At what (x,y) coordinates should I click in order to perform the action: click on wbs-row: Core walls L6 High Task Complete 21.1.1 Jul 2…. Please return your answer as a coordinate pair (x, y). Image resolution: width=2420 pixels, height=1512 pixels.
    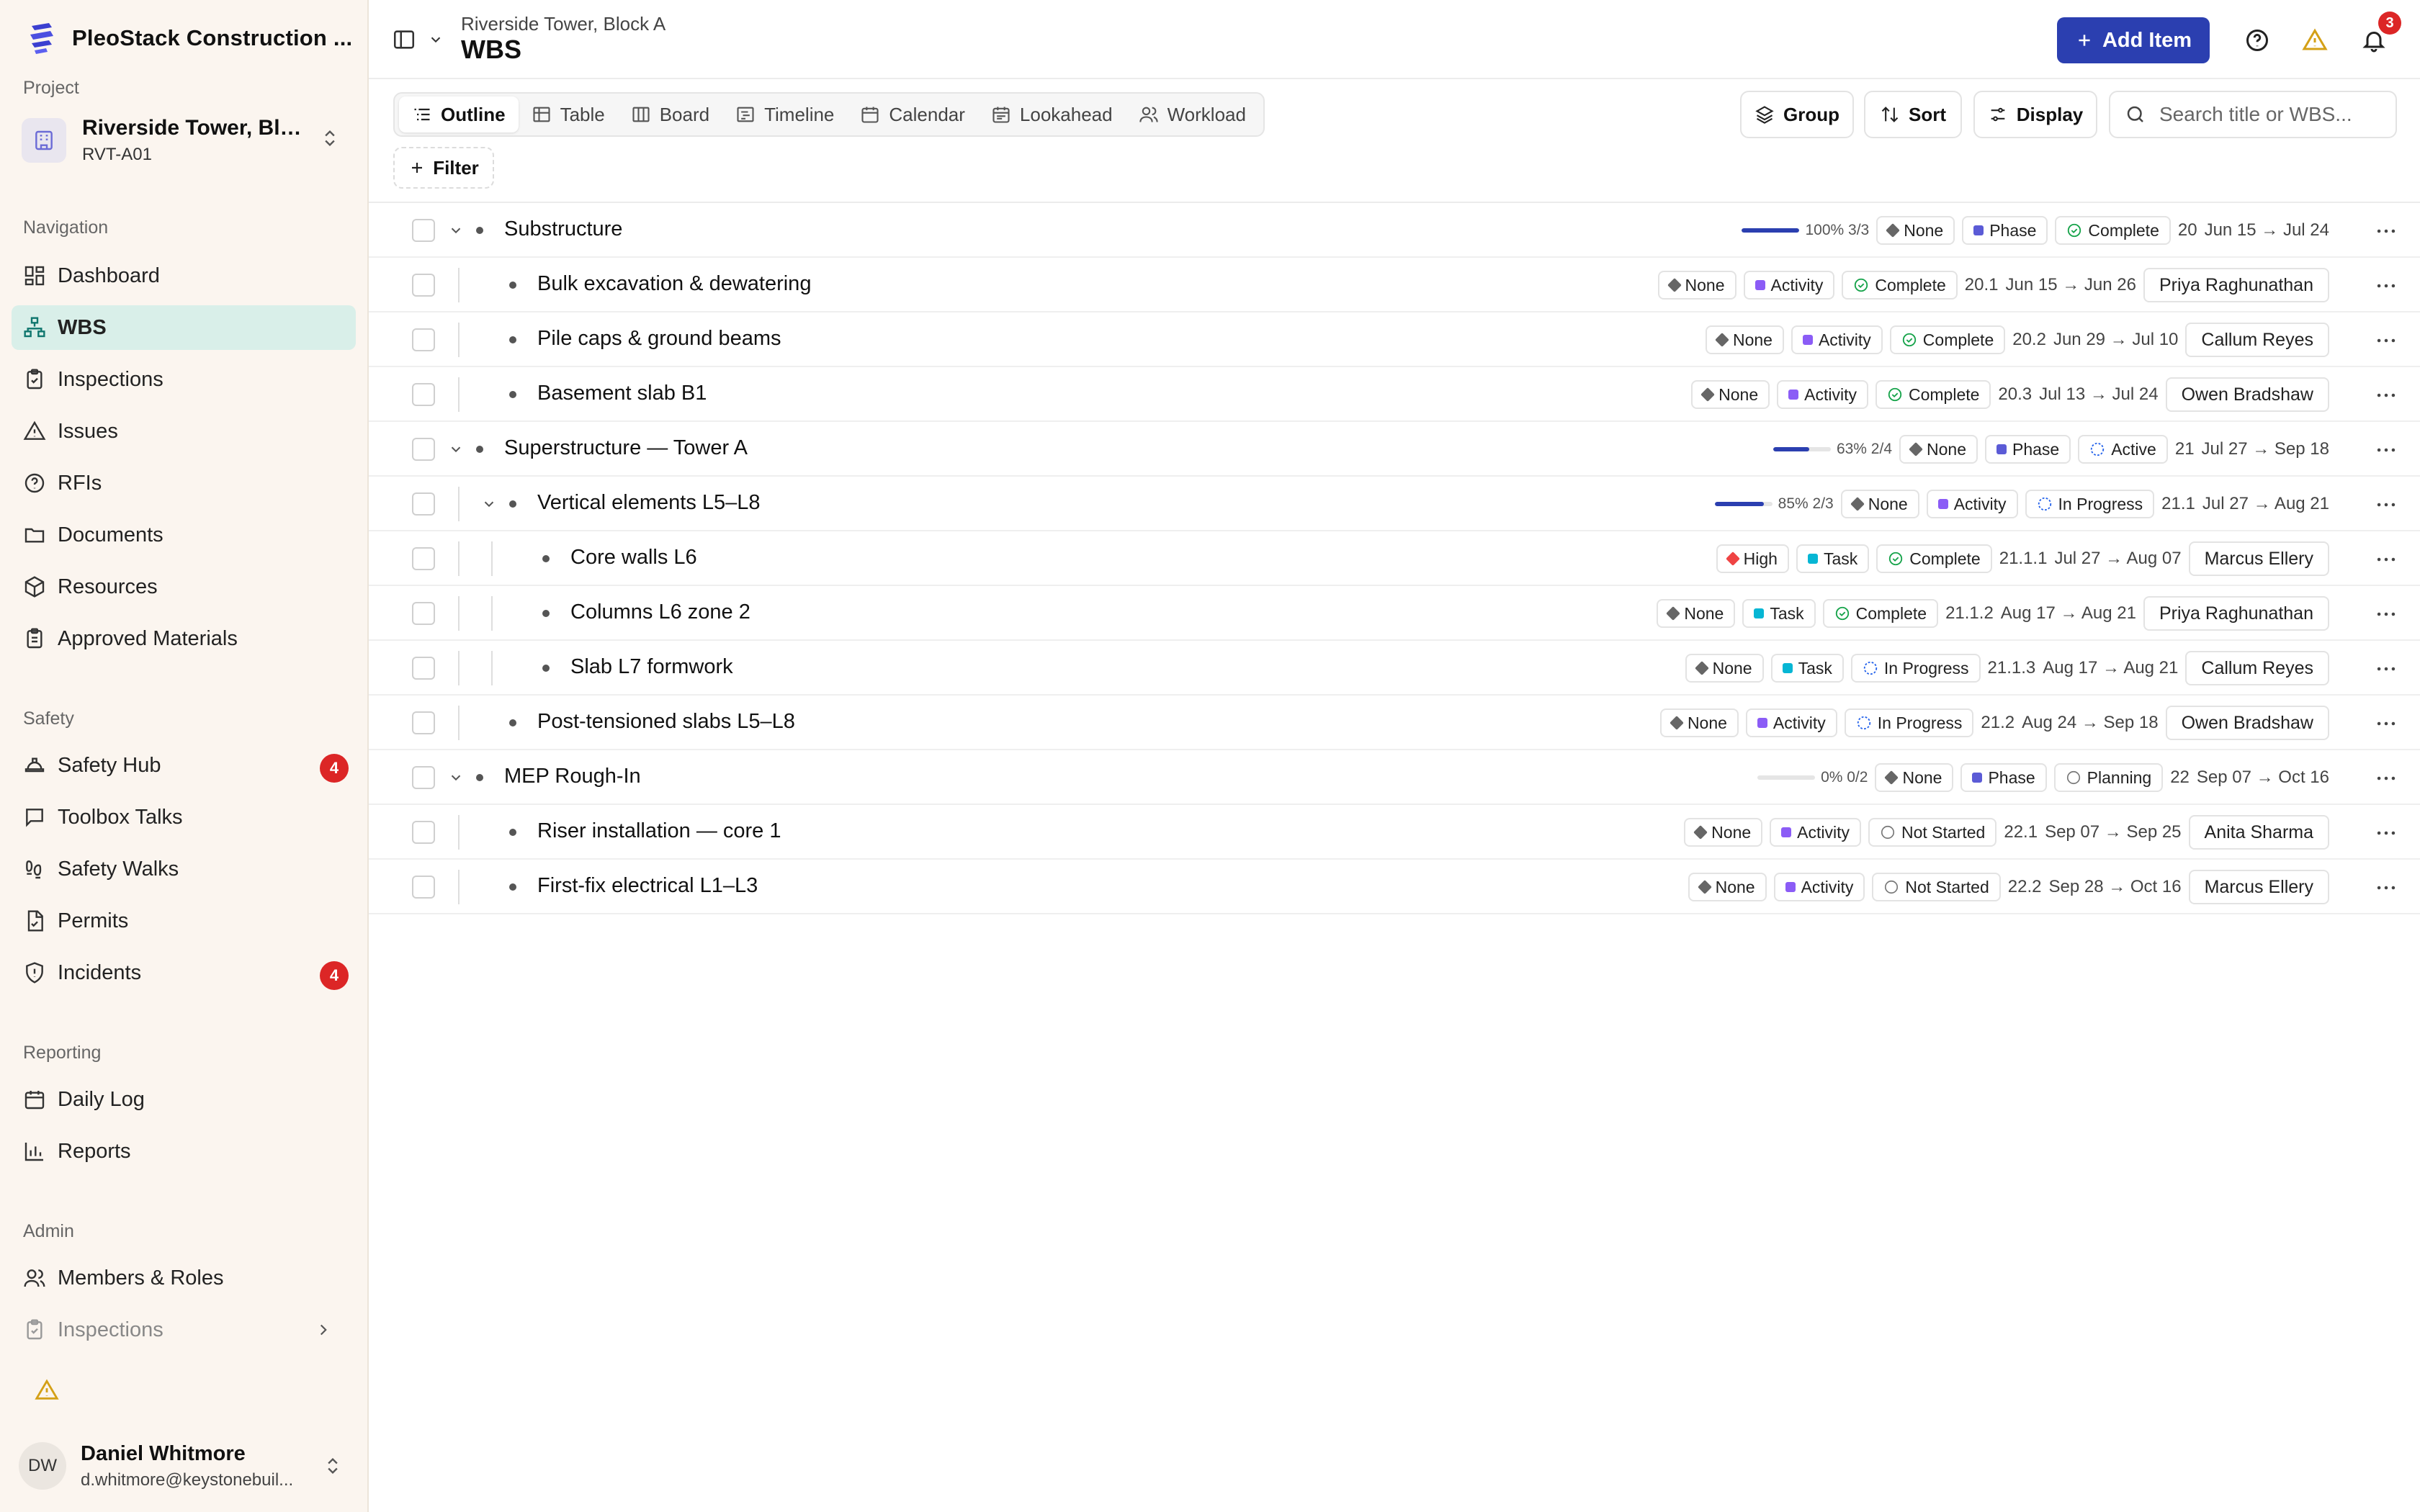
    Looking at the image, I should click on (1394, 558).